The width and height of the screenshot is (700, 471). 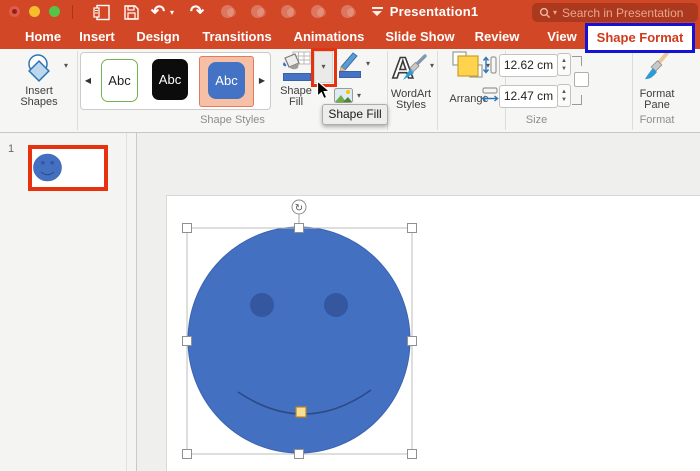 What do you see at coordinates (14, 11) in the screenshot?
I see `close-button` at bounding box center [14, 11].